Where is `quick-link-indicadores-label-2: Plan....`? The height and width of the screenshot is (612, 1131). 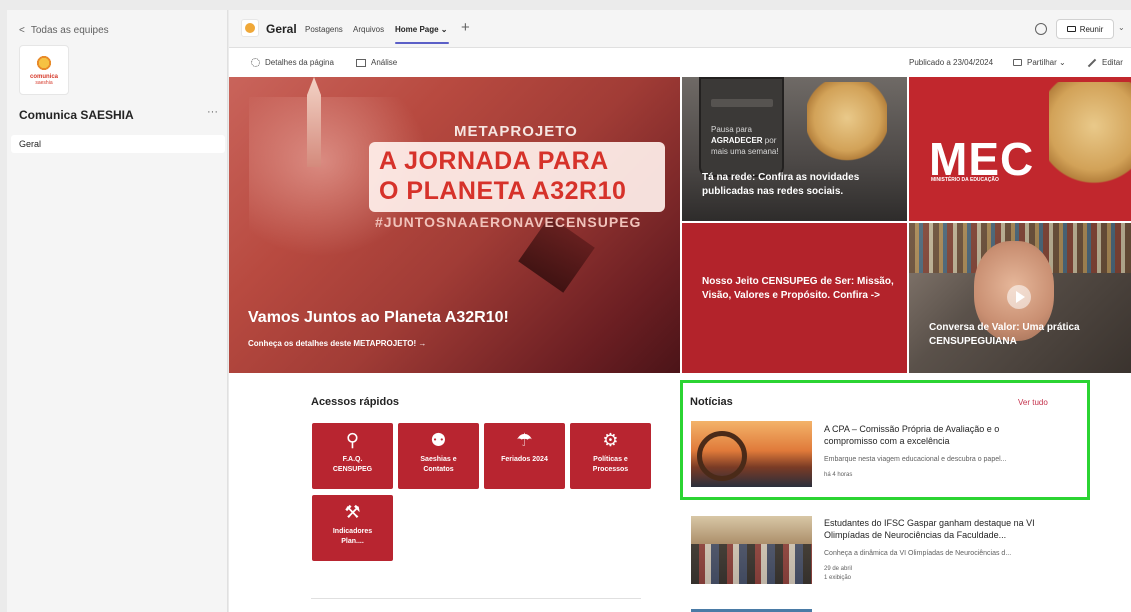
quick-link-indicadores-label-2: Plan.... is located at coordinates (352, 541).